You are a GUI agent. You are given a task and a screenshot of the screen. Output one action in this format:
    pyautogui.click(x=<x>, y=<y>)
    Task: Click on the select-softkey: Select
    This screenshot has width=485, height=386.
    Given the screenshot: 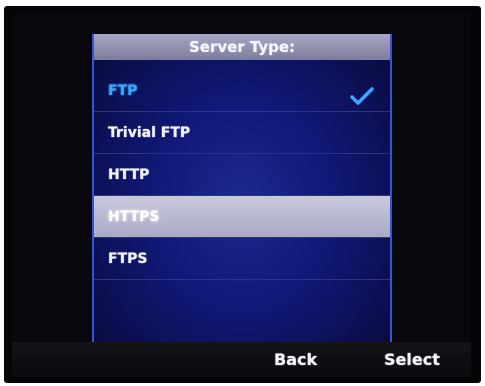 What is the action you would take?
    pyautogui.click(x=412, y=359)
    